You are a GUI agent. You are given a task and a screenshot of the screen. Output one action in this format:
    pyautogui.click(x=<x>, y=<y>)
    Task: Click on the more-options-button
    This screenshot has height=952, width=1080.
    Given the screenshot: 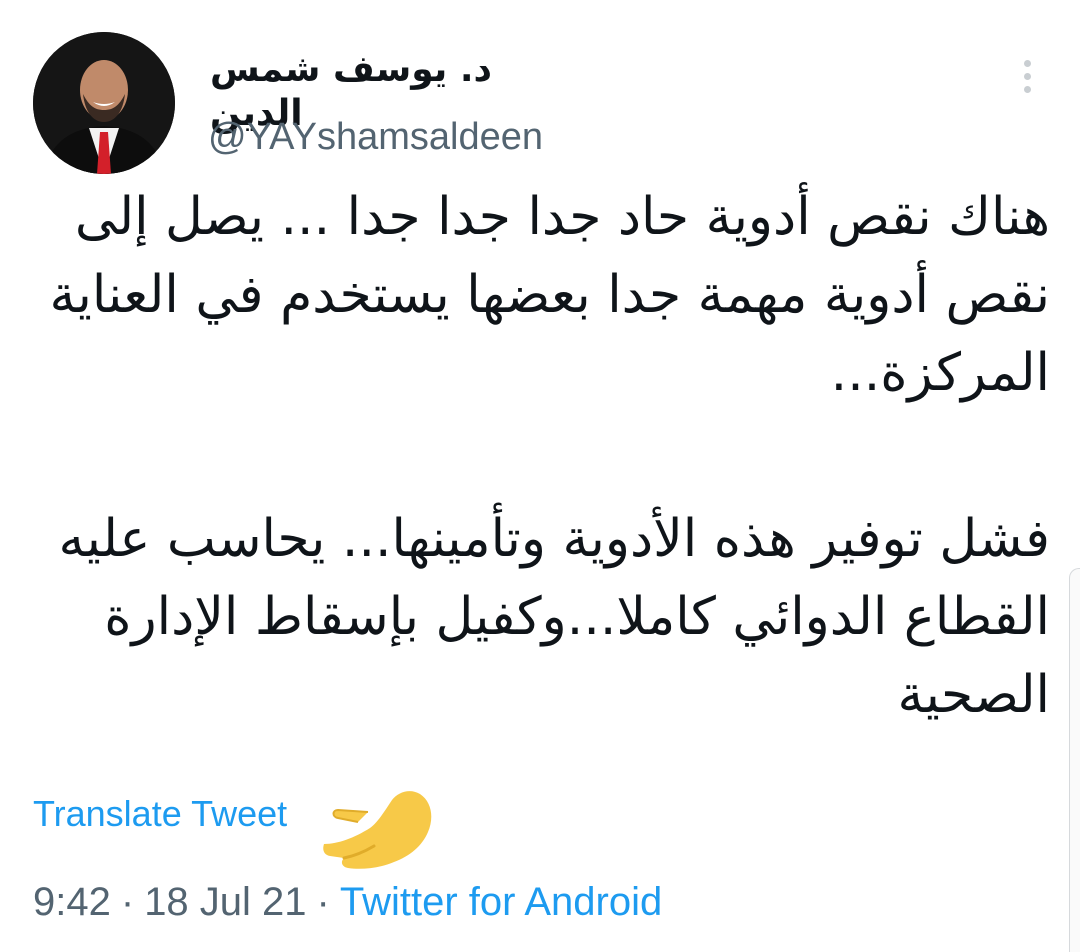 What is the action you would take?
    pyautogui.click(x=1027, y=76)
    